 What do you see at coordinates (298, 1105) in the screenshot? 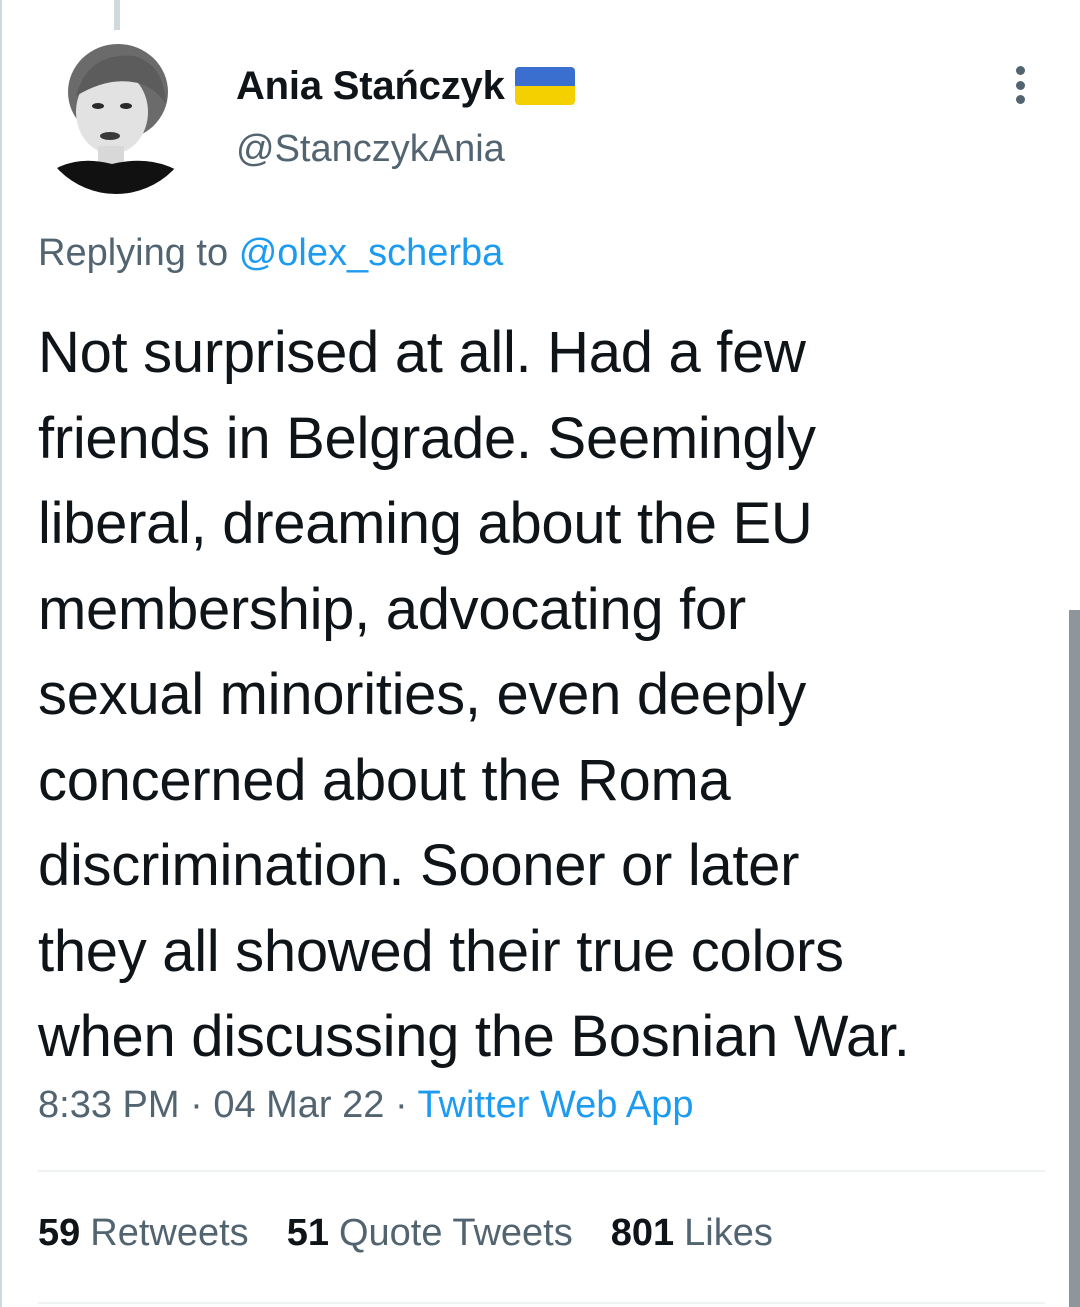
I see `tweet-date: 04 Mar 22` at bounding box center [298, 1105].